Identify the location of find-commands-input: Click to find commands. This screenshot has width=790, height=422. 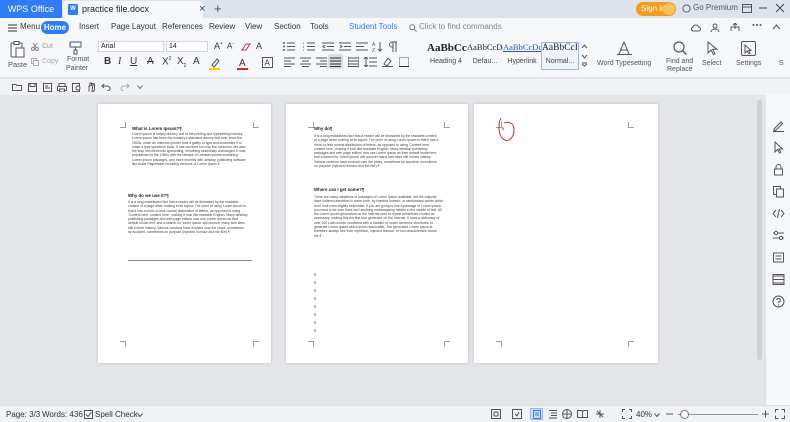
(460, 26).